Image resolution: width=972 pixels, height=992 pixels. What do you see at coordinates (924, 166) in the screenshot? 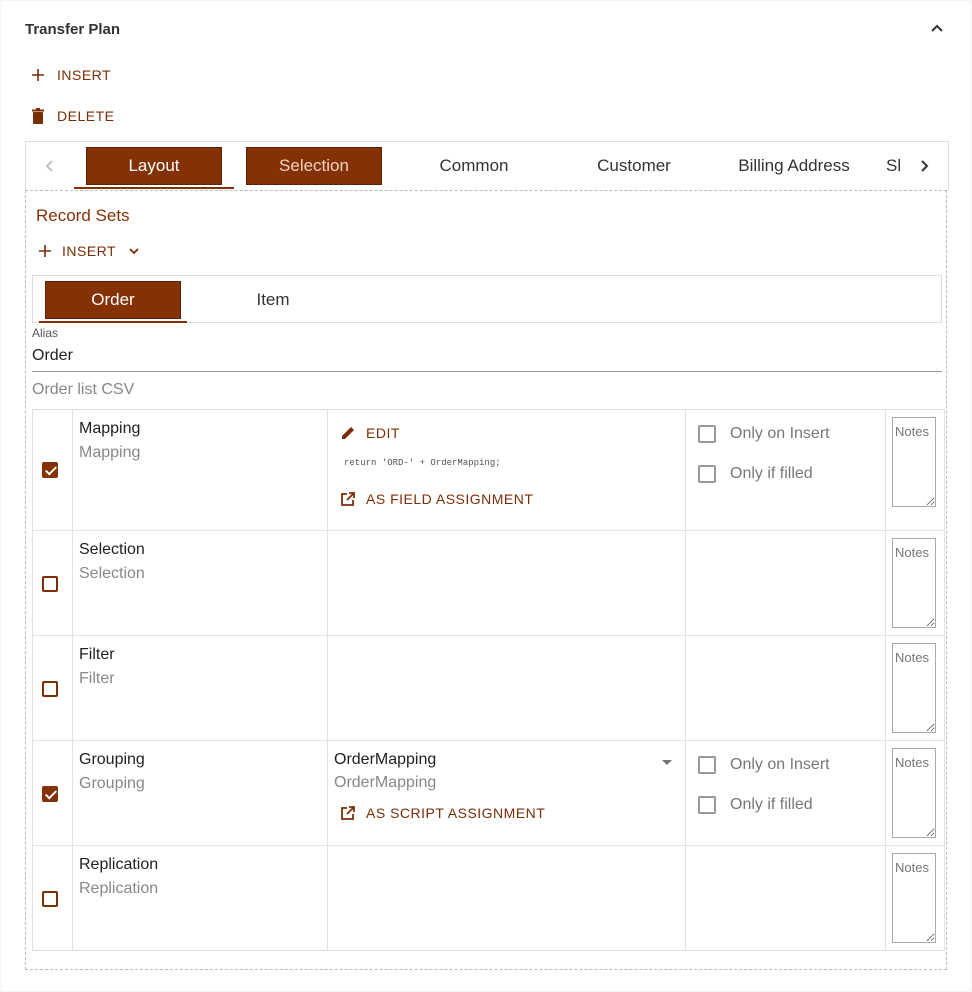
I see `tabs-scroll-right-icon` at bounding box center [924, 166].